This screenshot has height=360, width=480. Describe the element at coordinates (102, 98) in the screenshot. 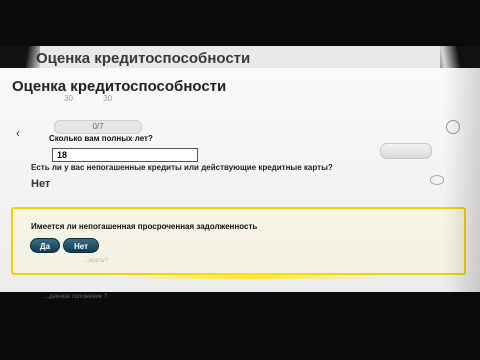

I see `ghost-row: 30 30` at that location.